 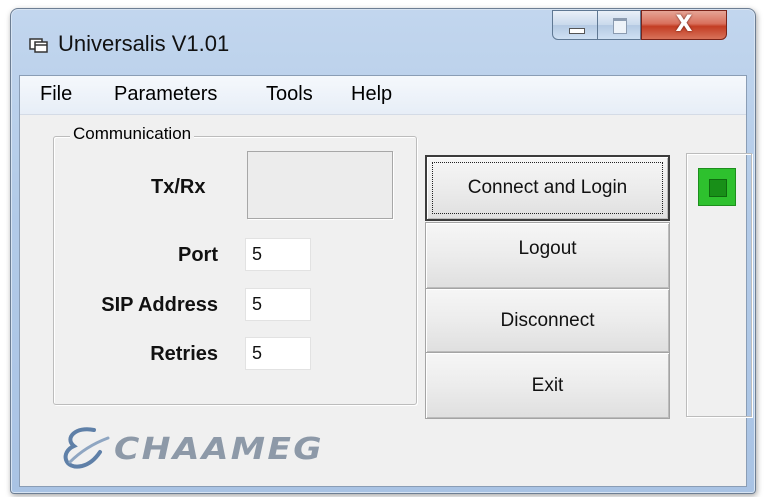 I want to click on connect-and-login-button: Connect and Login, so click(x=547, y=188).